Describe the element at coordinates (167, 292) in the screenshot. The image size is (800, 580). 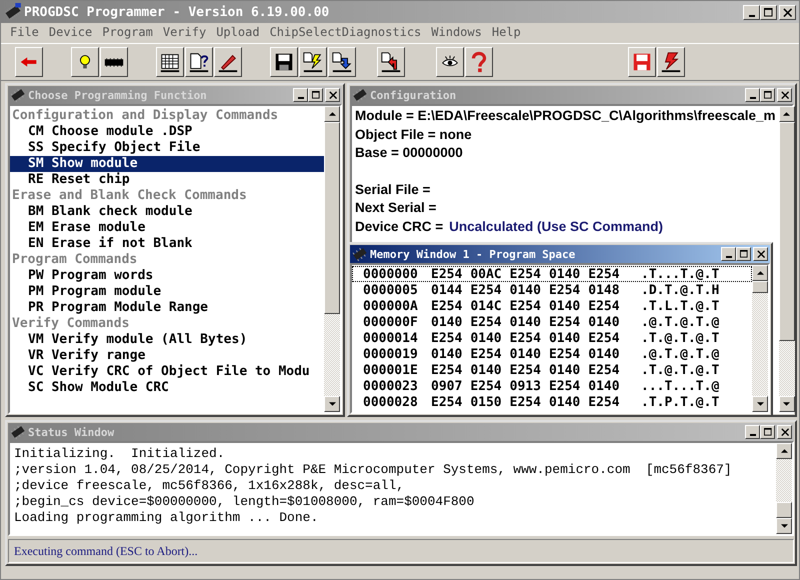
I see `command-item: PM Program module` at that location.